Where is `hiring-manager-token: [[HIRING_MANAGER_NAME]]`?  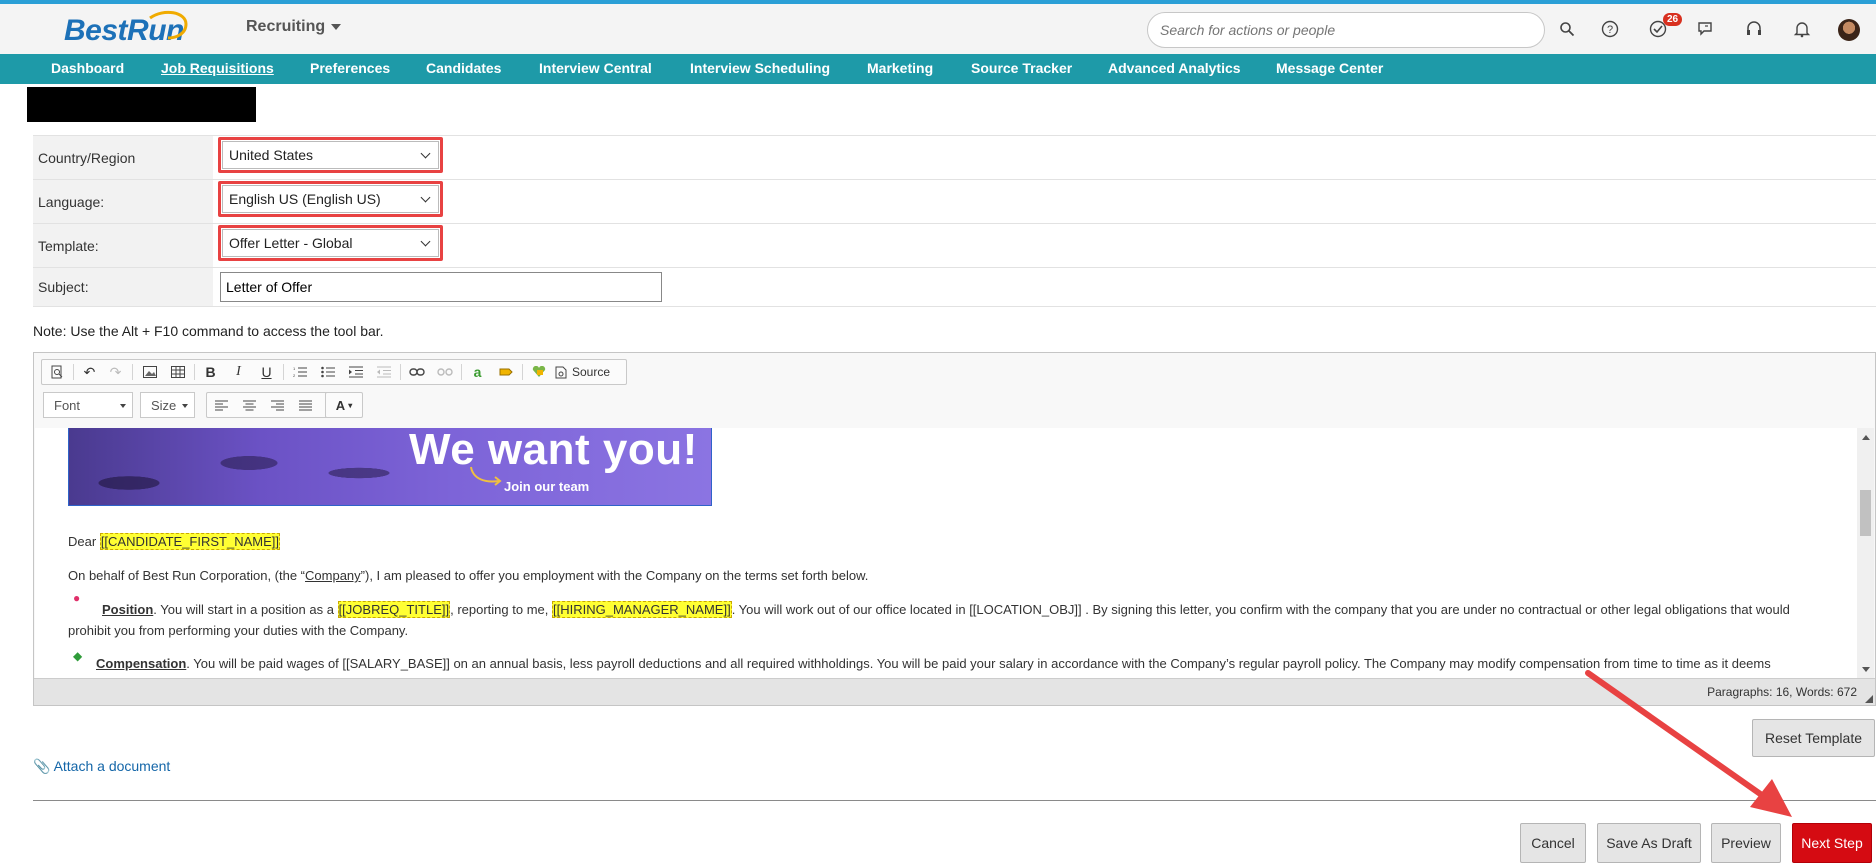
hiring-manager-token: [[HIRING_MANAGER_NAME]] is located at coordinates (641, 609).